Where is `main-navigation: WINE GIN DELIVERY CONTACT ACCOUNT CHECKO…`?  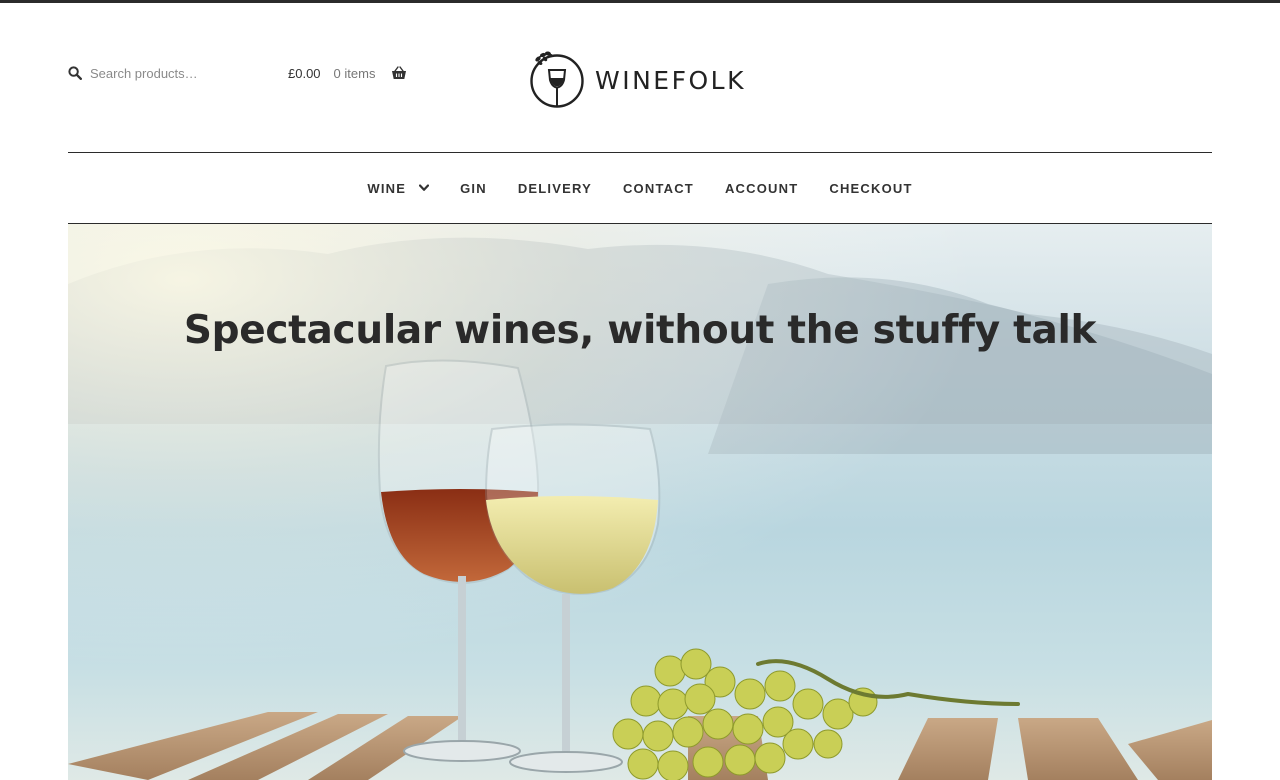 main-navigation: WINE GIN DELIVERY CONTACT ACCOUNT CHECKO… is located at coordinates (640, 188).